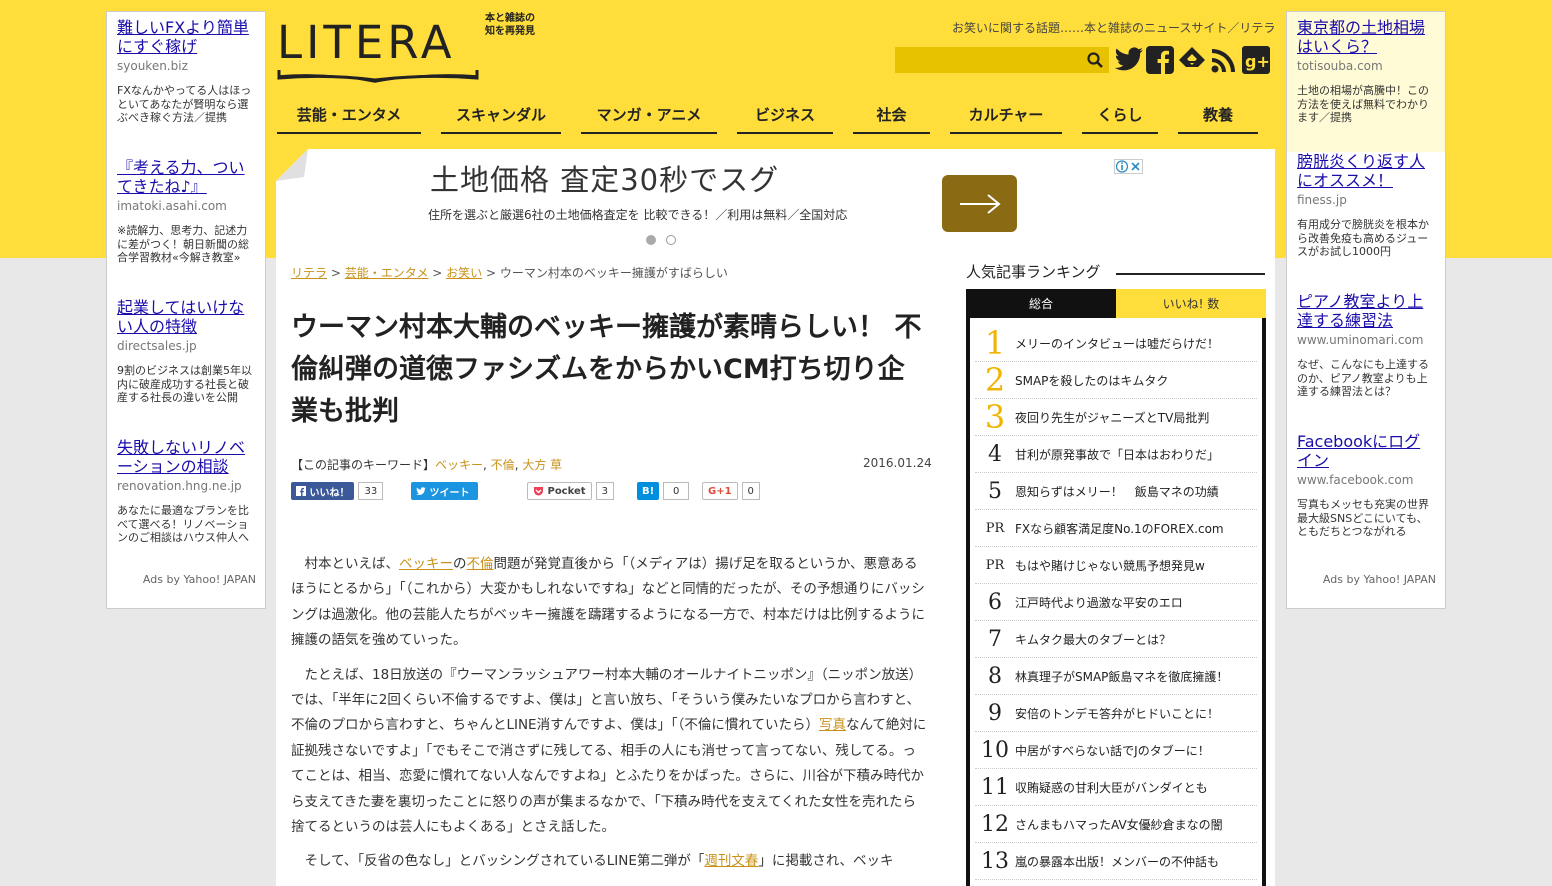 This screenshot has width=1552, height=886. Describe the element at coordinates (1112, 417) in the screenshot. I see `ranking-link: 夜回り先生がジャニーズとTV局批判` at that location.